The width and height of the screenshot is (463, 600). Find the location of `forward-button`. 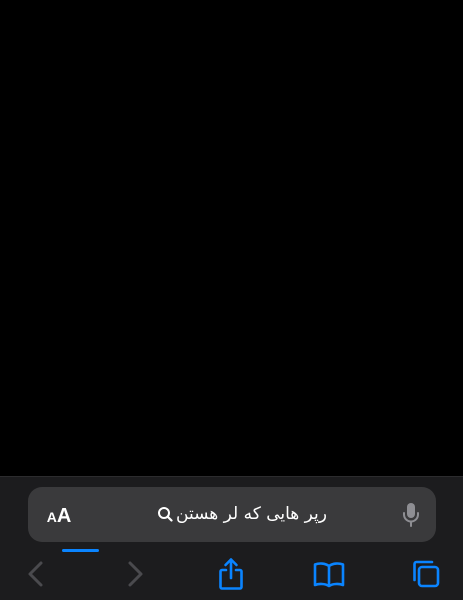

forward-button is located at coordinates (135, 574).